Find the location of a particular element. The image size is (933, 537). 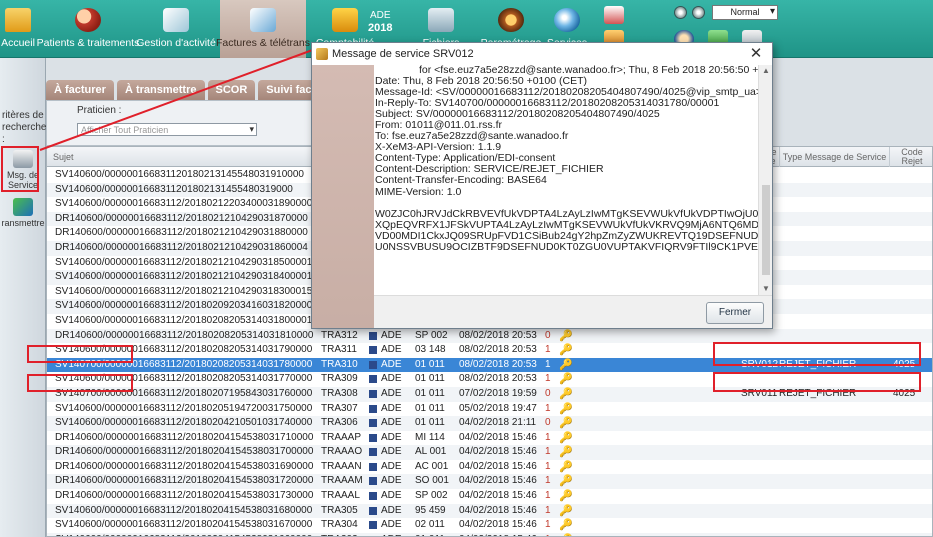

row-code: TRA308 is located at coordinates (339, 393).